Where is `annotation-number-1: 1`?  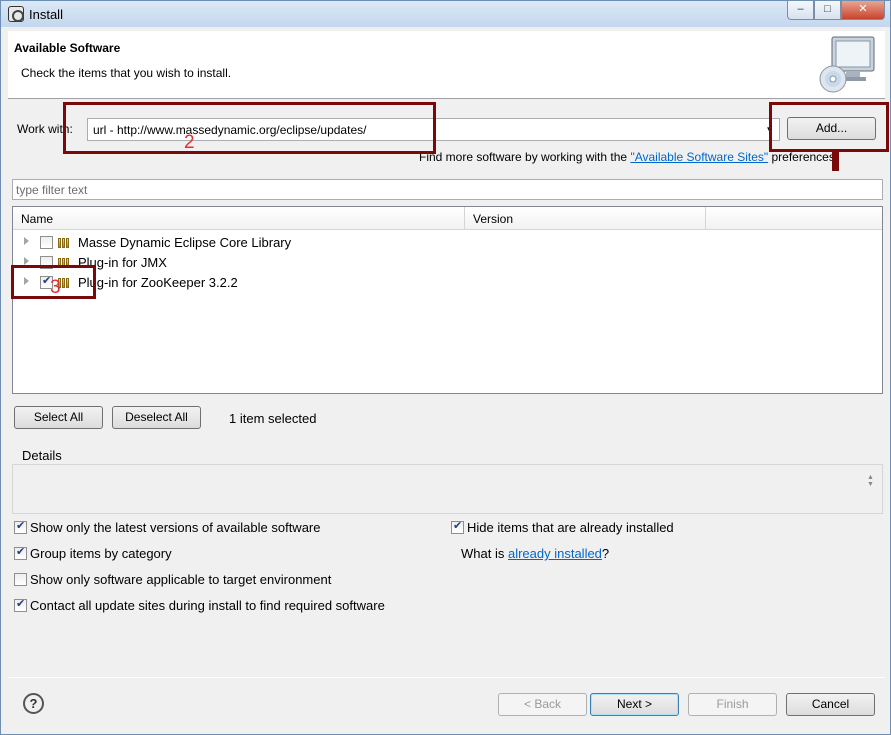 annotation-number-1: 1 is located at coordinates (835, 161).